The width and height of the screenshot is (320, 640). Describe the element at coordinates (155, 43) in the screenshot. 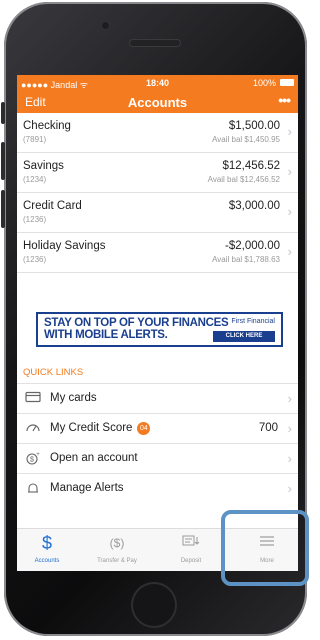

I see `earpiece-speaker` at that location.